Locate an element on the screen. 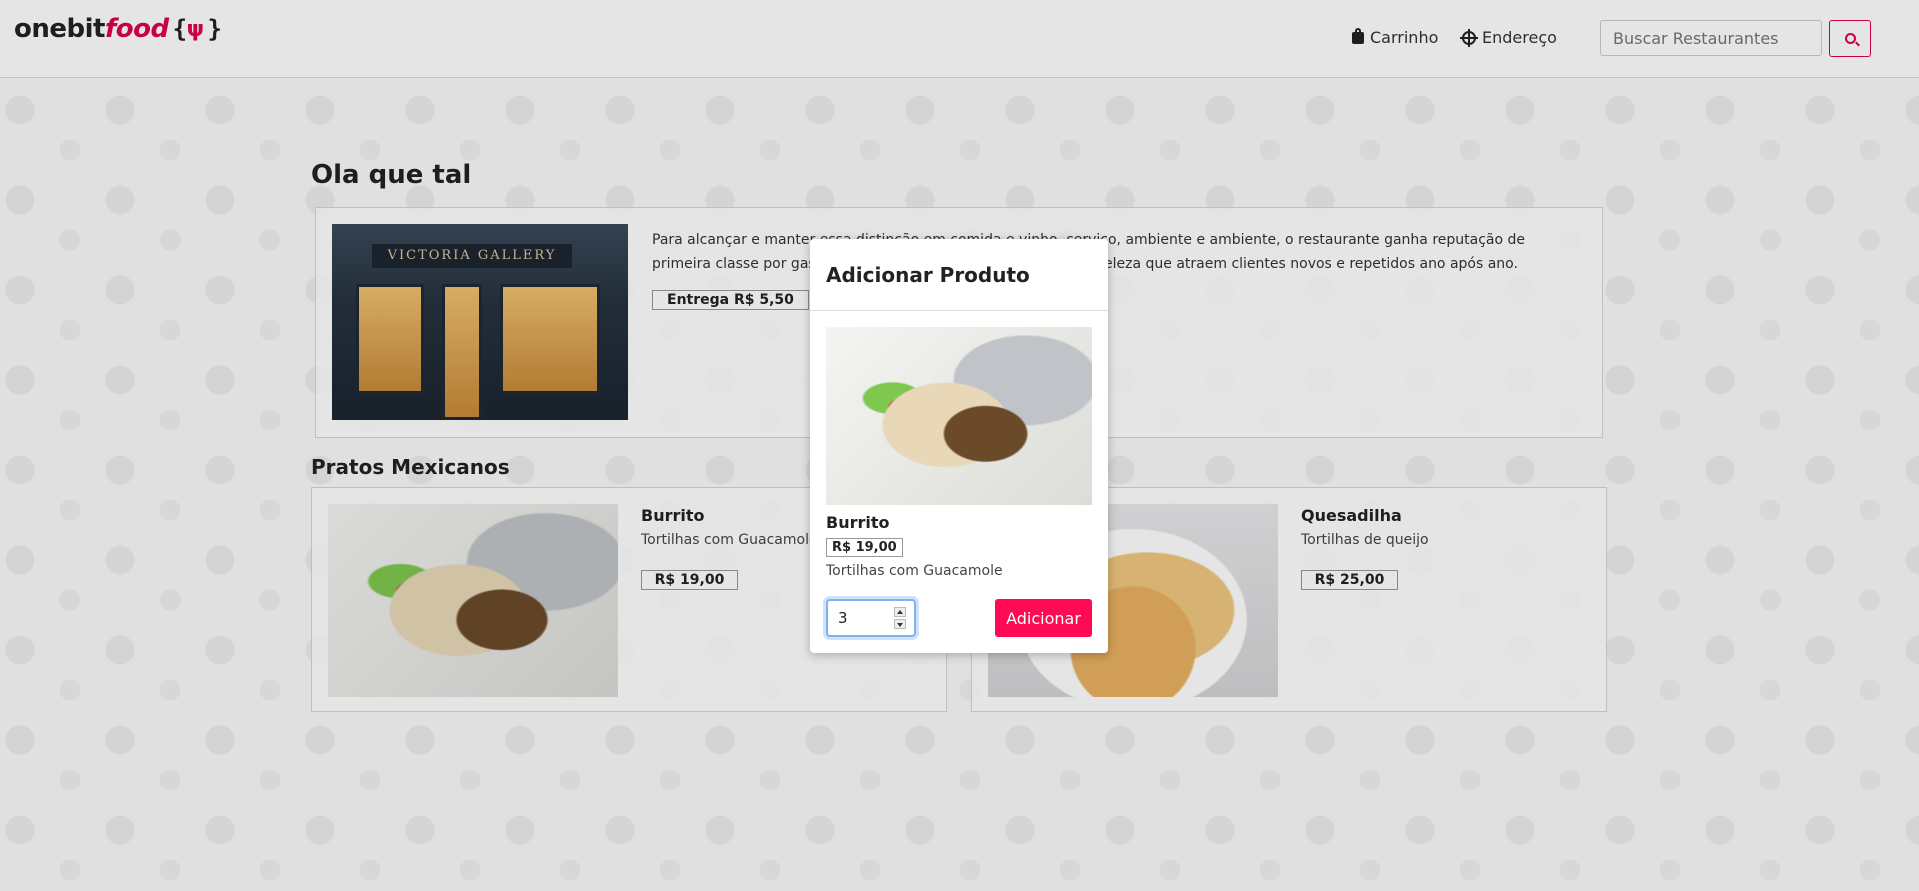 The image size is (1919, 891). modal-product-name: Burrito is located at coordinates (858, 522).